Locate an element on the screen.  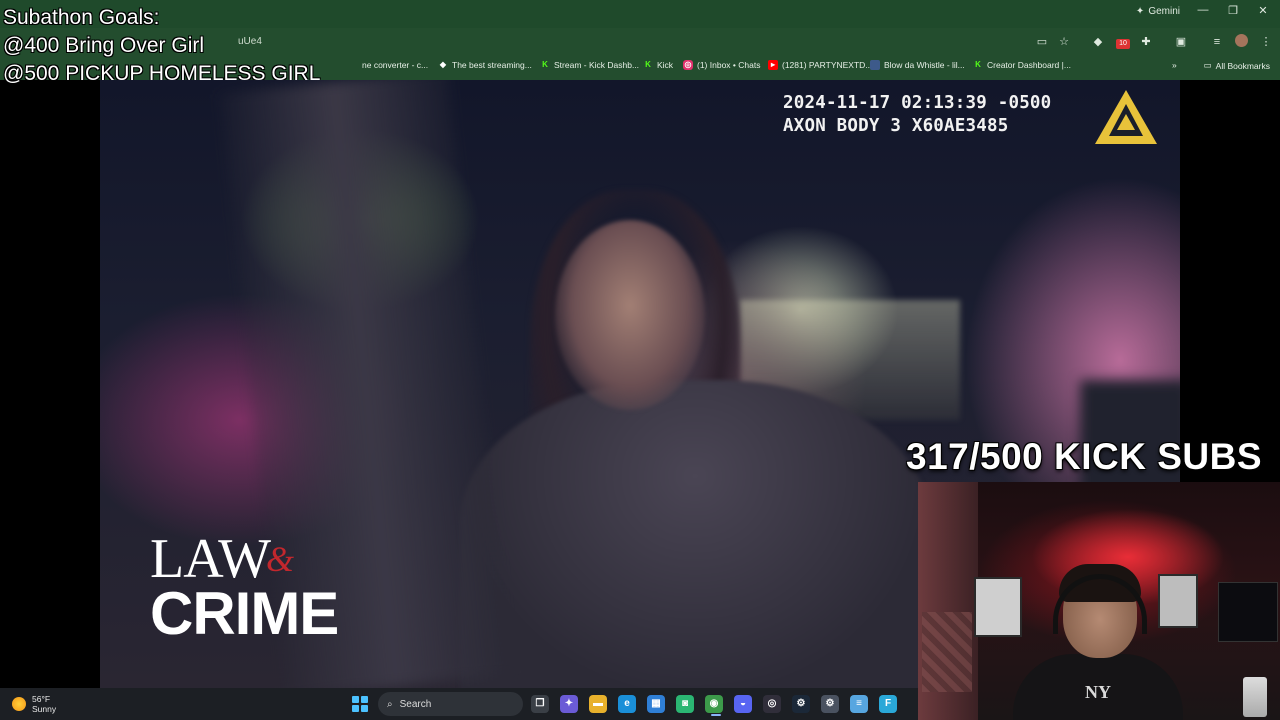
minimize-icon: — is located at coordinates (1203, 10).